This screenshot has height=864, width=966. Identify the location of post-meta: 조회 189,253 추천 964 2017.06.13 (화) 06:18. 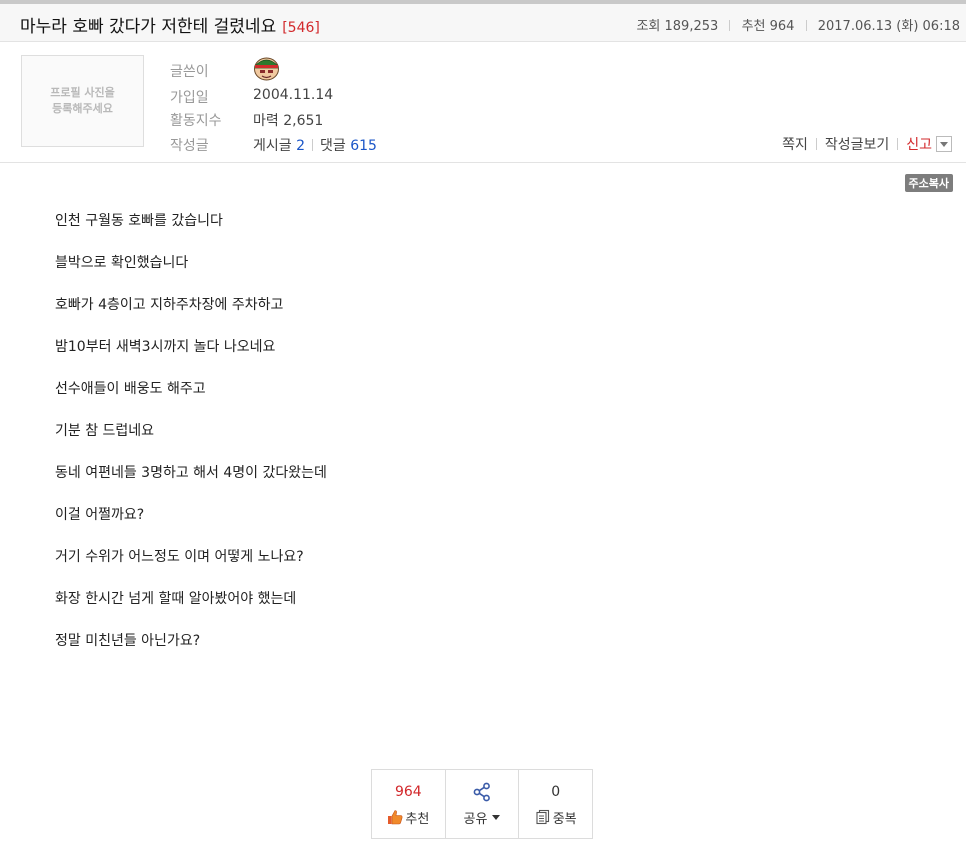
(798, 24).